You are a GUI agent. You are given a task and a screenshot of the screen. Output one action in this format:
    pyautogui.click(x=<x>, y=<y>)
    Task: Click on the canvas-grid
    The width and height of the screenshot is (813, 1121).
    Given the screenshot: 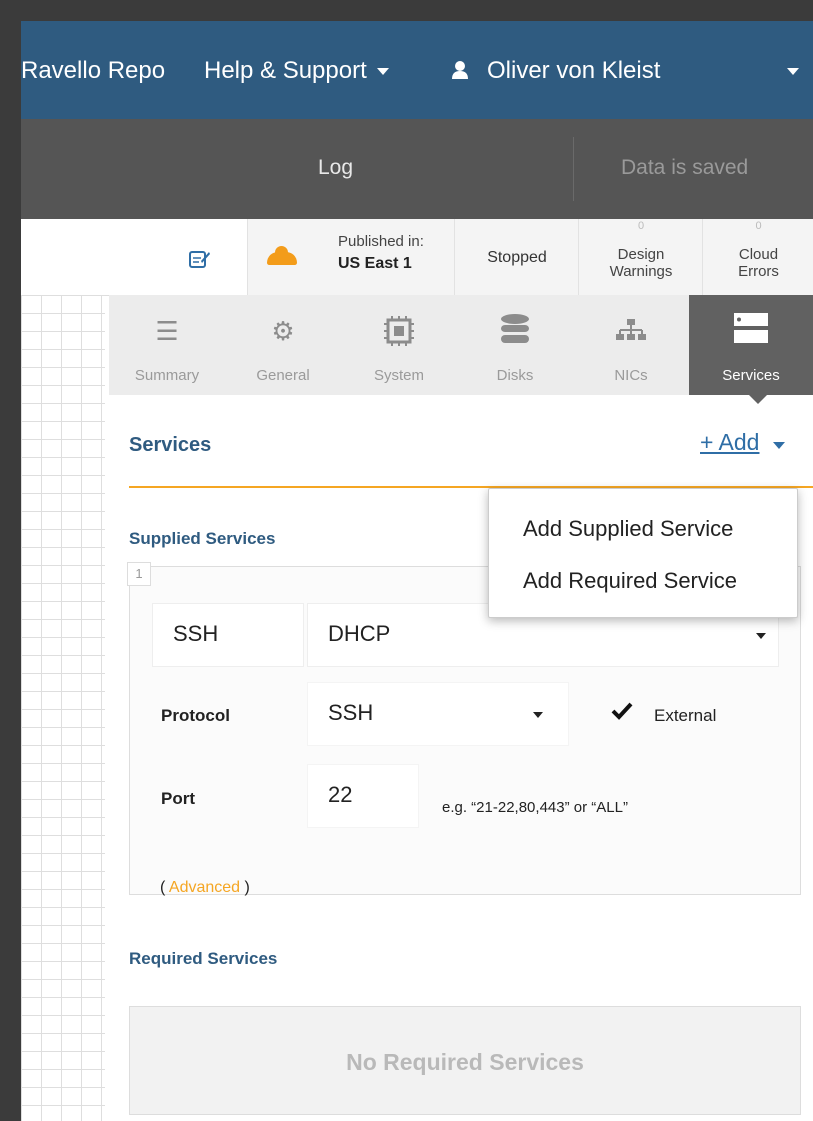 What is the action you would take?
    pyautogui.click(x=63, y=708)
    